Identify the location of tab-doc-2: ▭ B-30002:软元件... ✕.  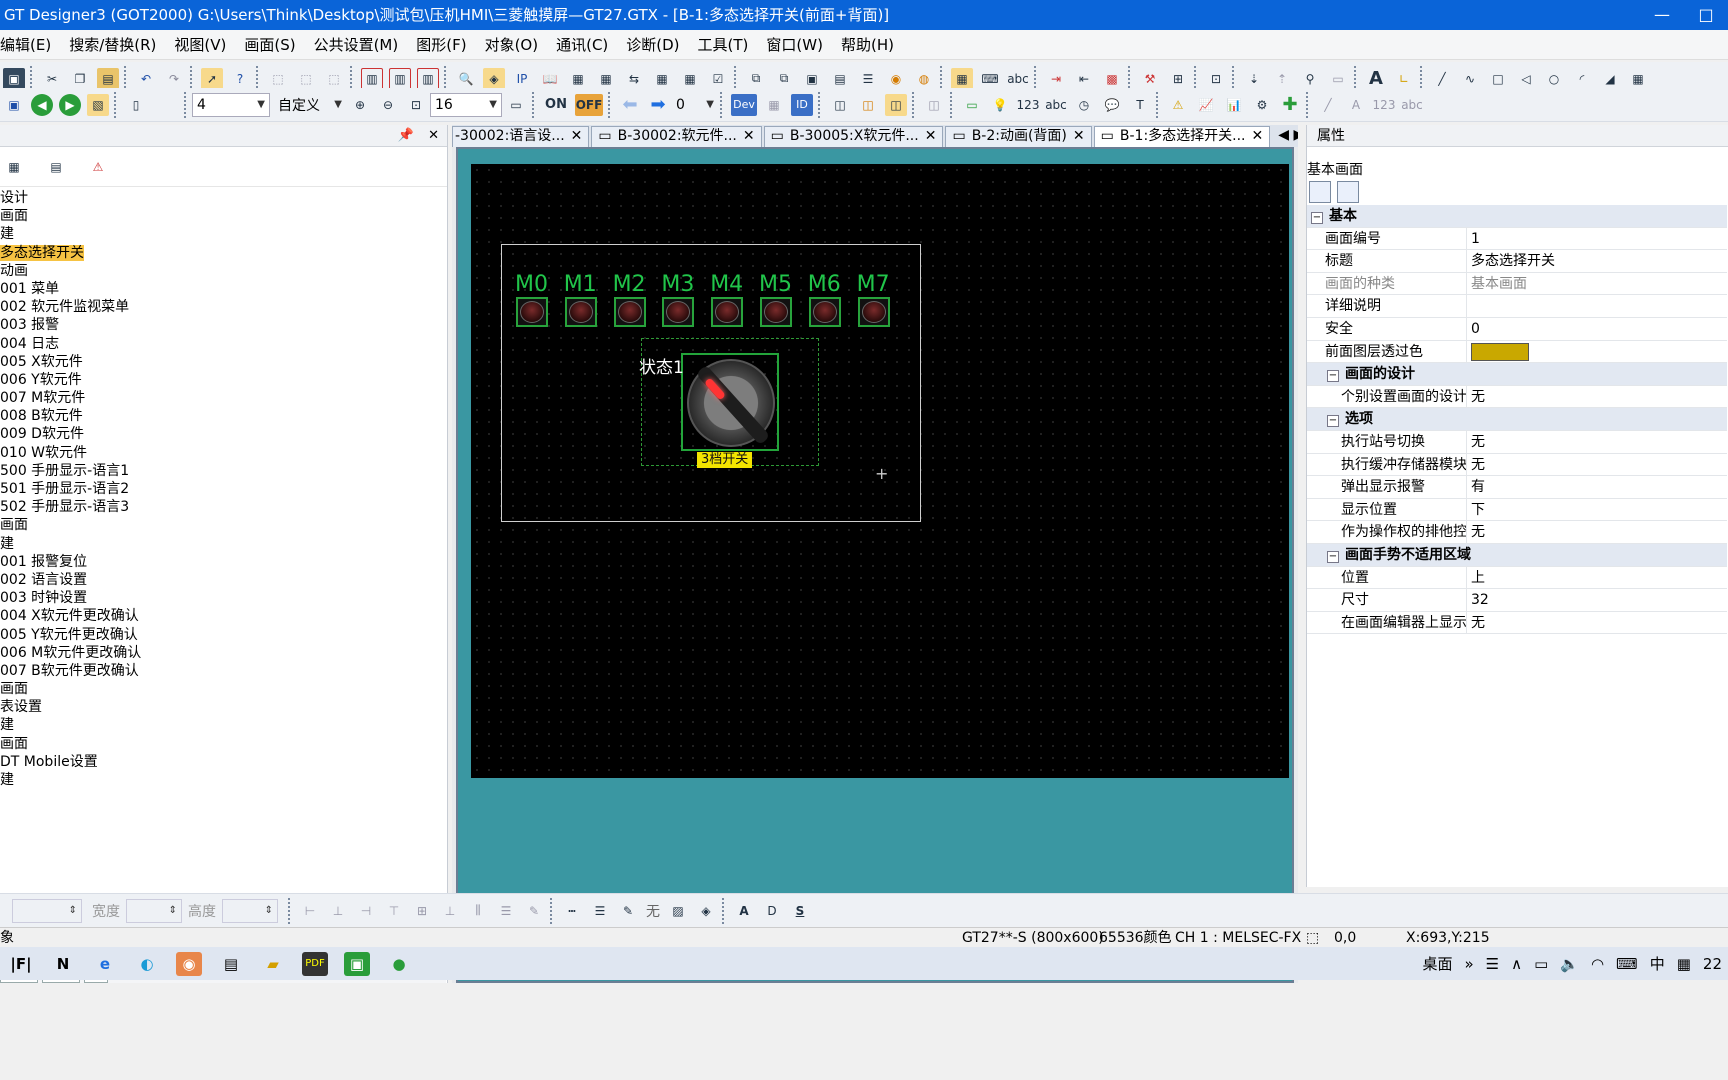
(676, 136).